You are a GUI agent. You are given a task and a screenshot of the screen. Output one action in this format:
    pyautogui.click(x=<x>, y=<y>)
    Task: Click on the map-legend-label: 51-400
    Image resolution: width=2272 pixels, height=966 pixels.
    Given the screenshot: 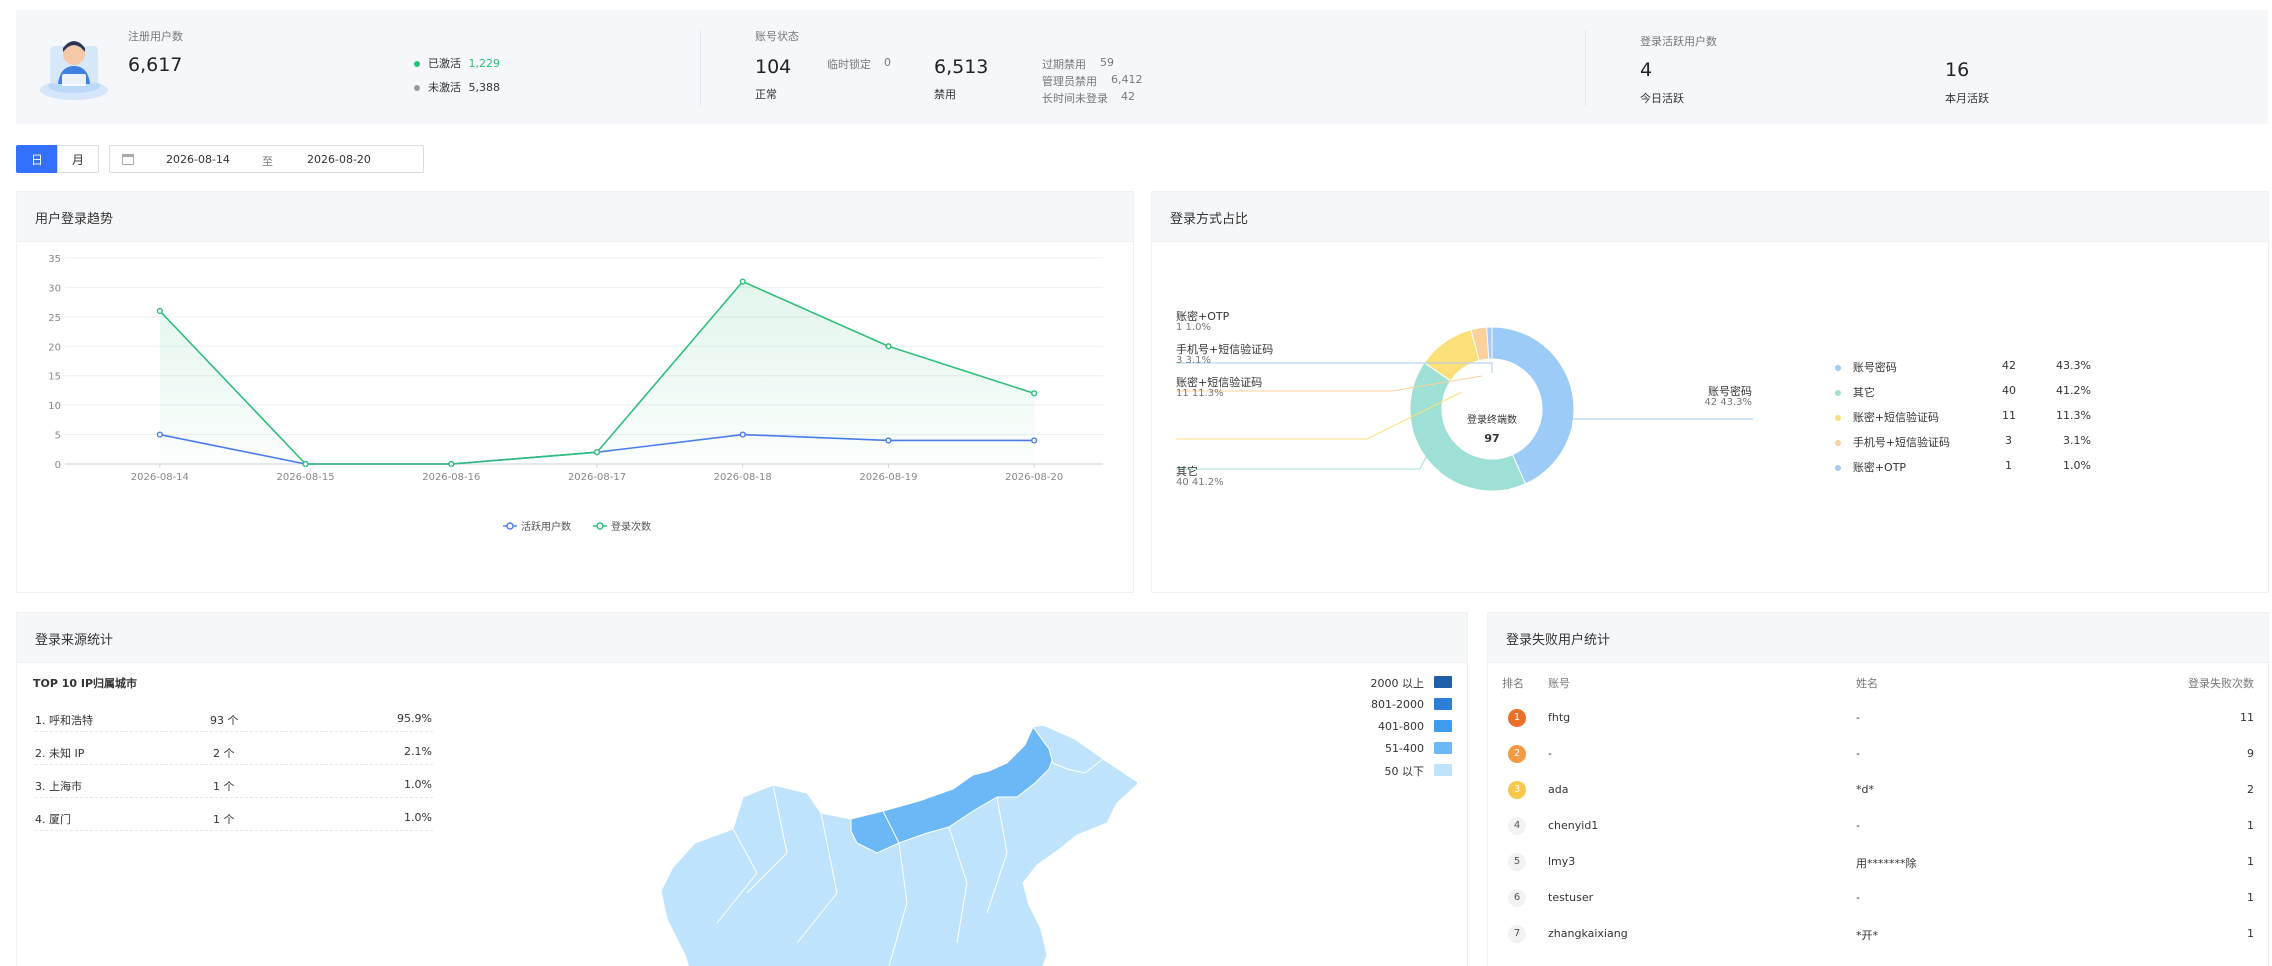 What is the action you would take?
    pyautogui.click(x=1404, y=748)
    